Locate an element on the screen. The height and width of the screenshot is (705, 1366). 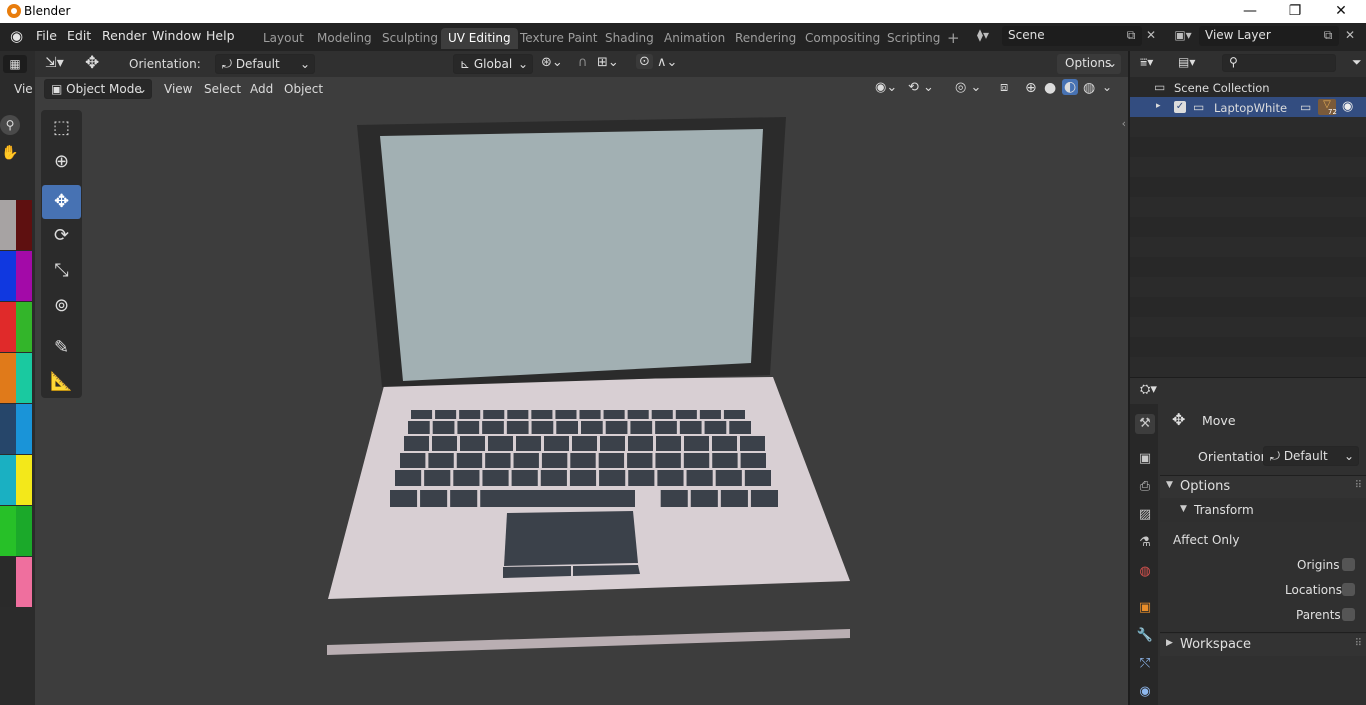
tab-texture-paint: Texture Paint is located at coordinates (558, 38).